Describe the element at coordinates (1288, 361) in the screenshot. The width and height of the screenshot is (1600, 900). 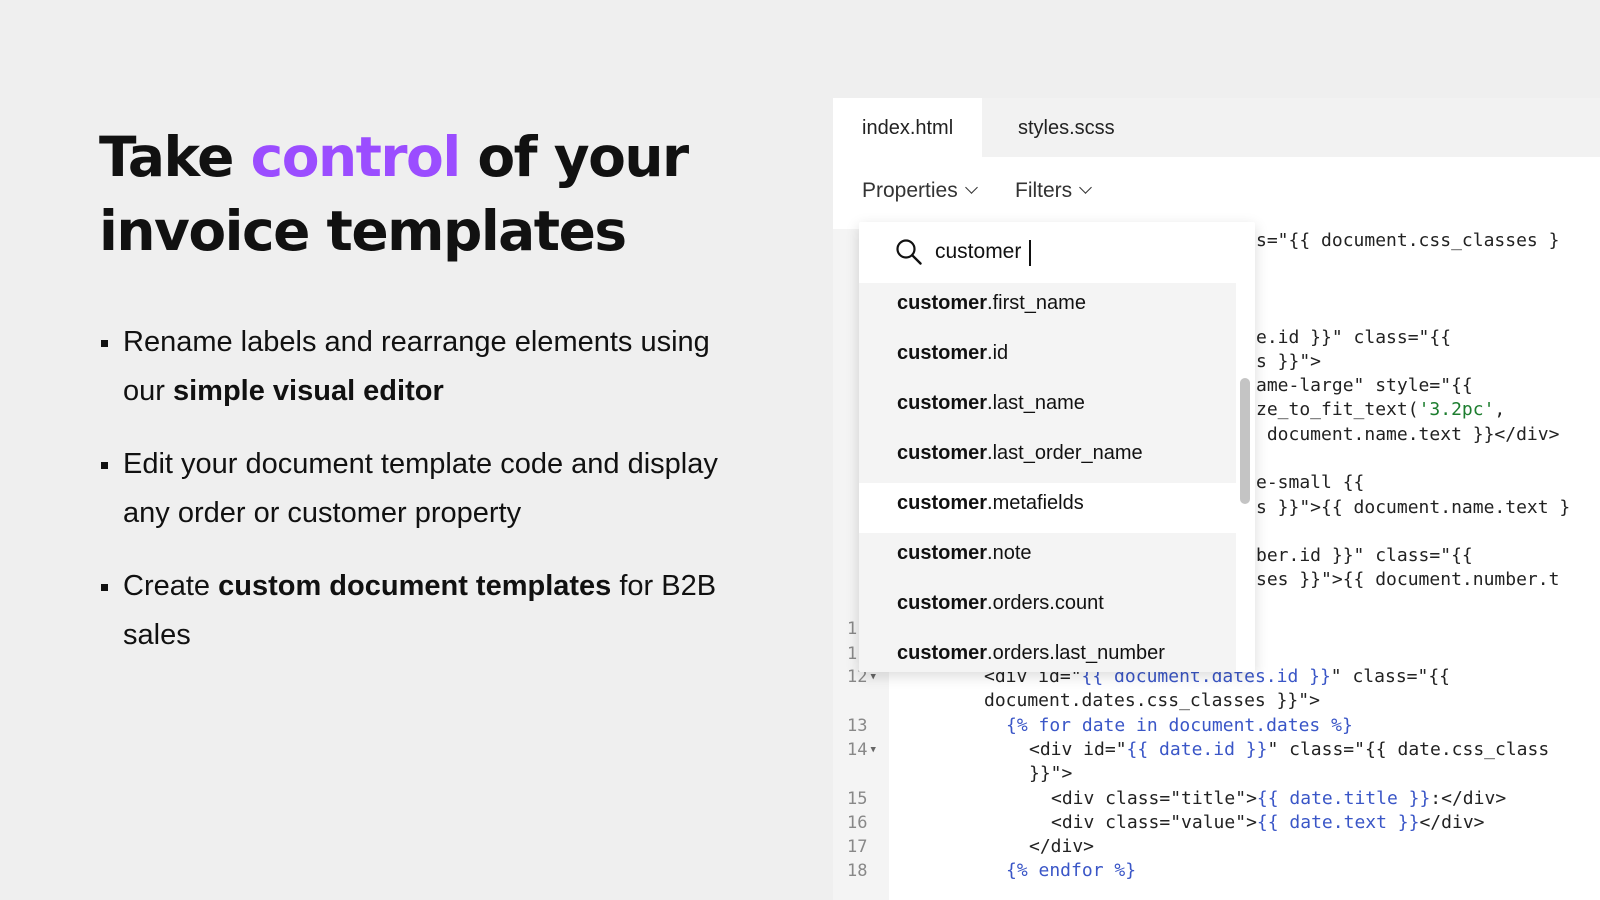
I see `code-line: s }}">` at that location.